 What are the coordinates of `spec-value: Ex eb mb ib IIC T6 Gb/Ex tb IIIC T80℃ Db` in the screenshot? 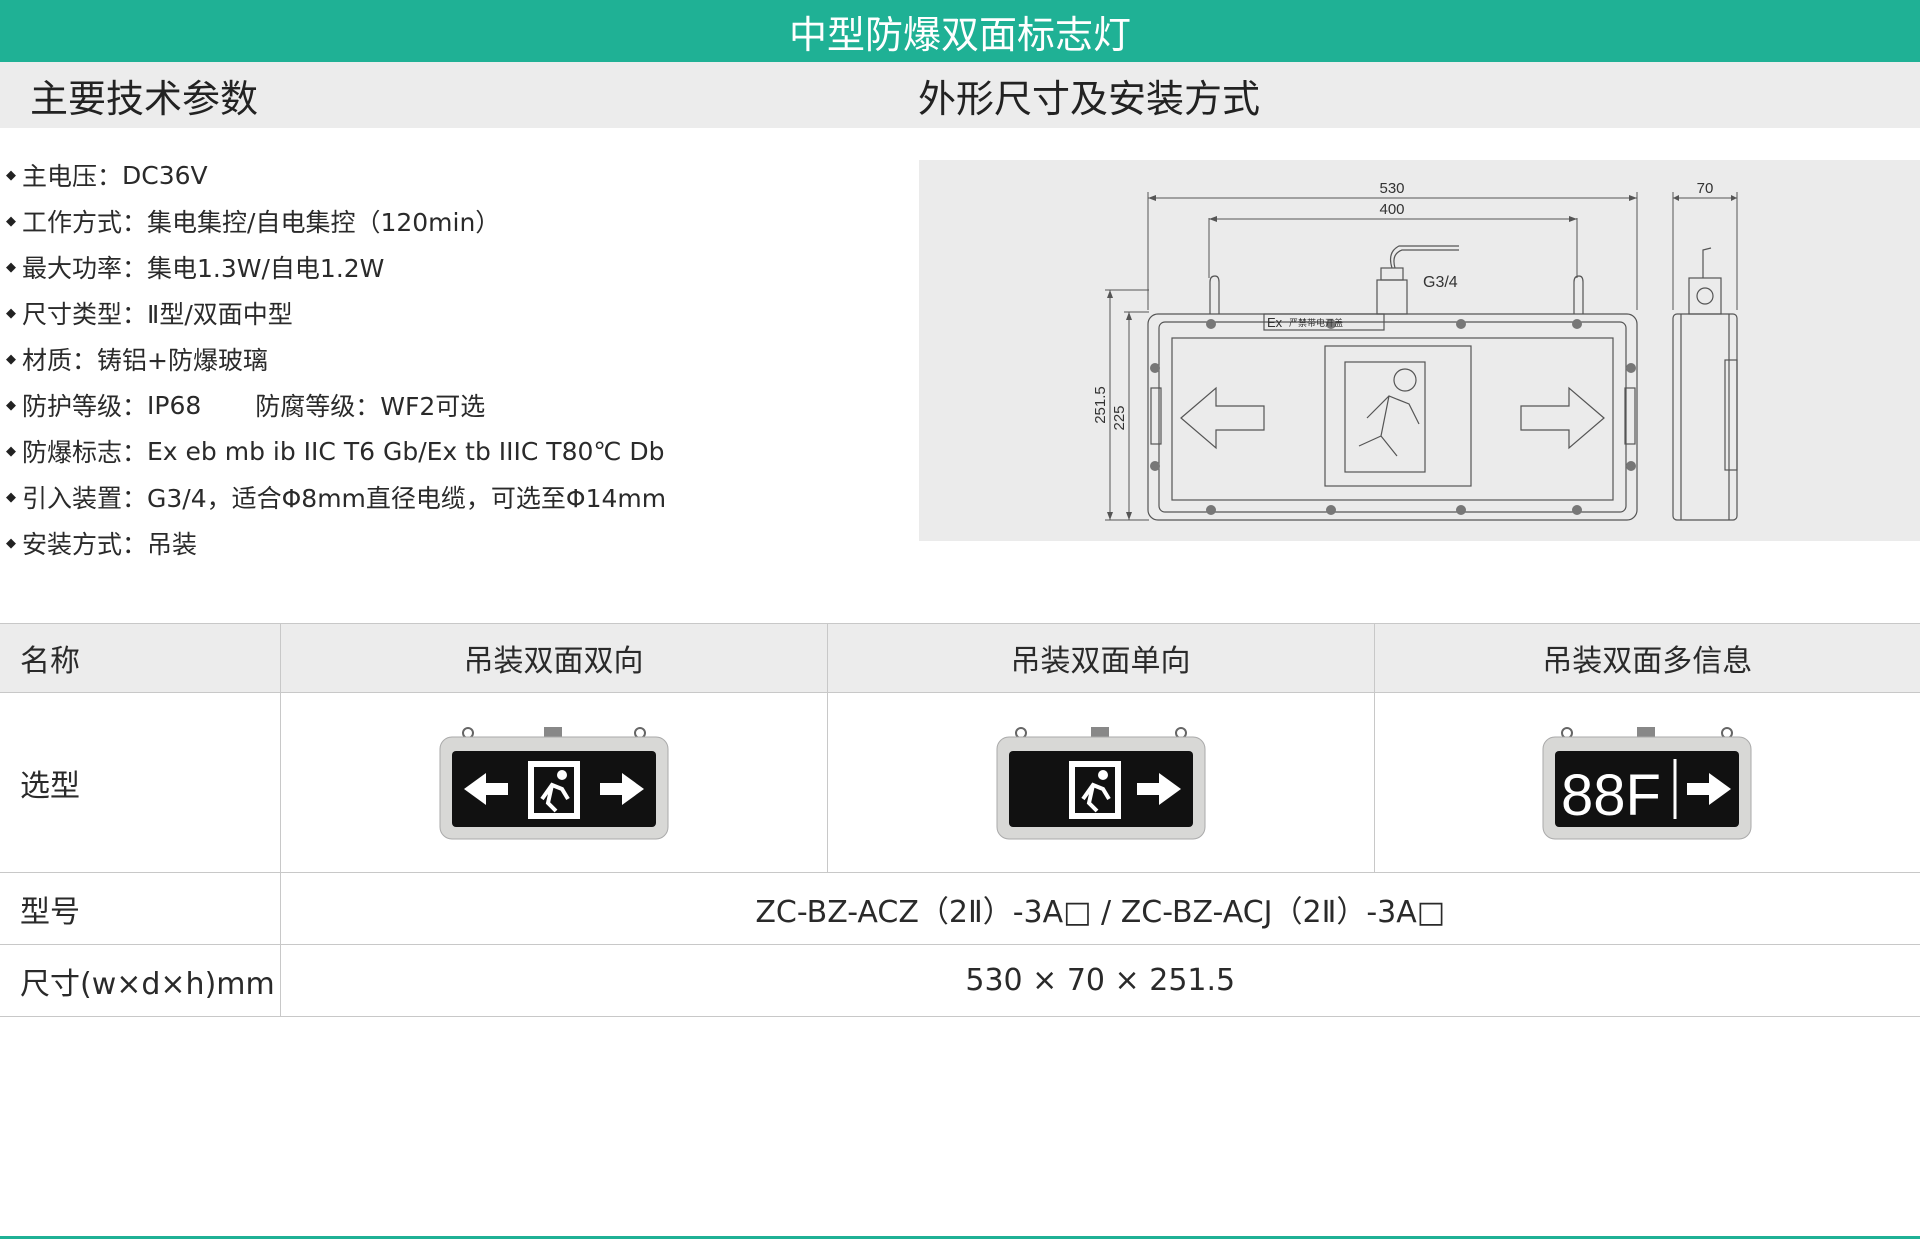 It's located at (406, 451).